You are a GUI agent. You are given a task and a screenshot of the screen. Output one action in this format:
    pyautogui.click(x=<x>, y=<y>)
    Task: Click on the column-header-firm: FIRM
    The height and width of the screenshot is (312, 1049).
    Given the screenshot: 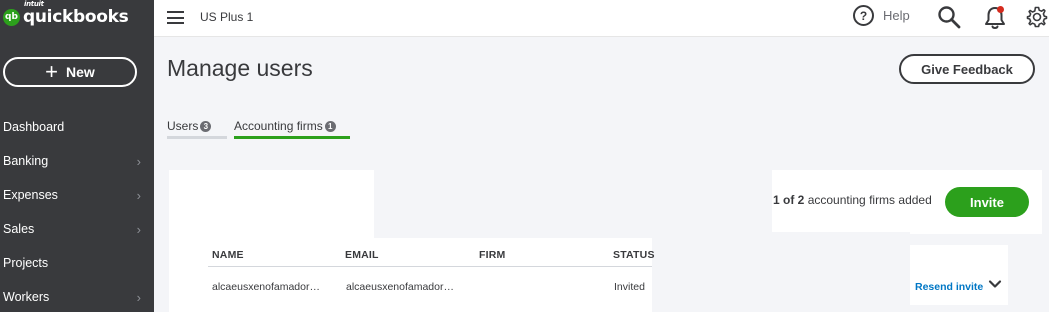 What is the action you would take?
    pyautogui.click(x=492, y=255)
    